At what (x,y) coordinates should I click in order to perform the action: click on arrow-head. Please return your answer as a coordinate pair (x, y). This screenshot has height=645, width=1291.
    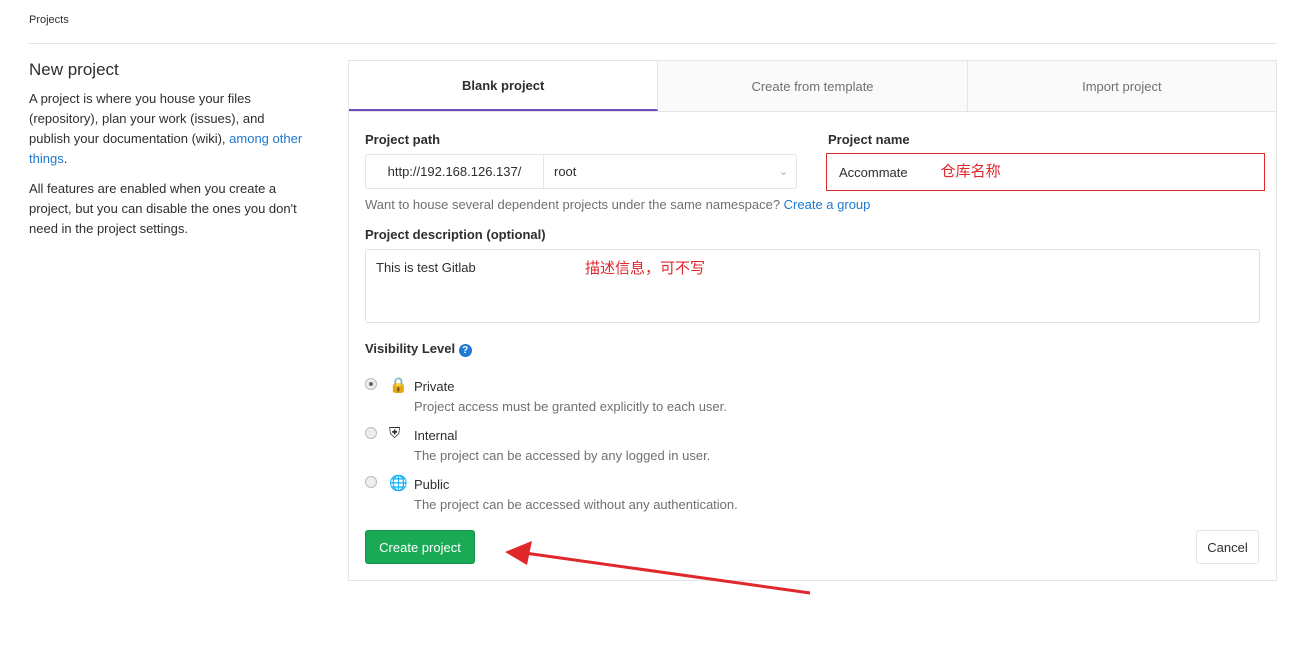
    Looking at the image, I should click on (518, 553).